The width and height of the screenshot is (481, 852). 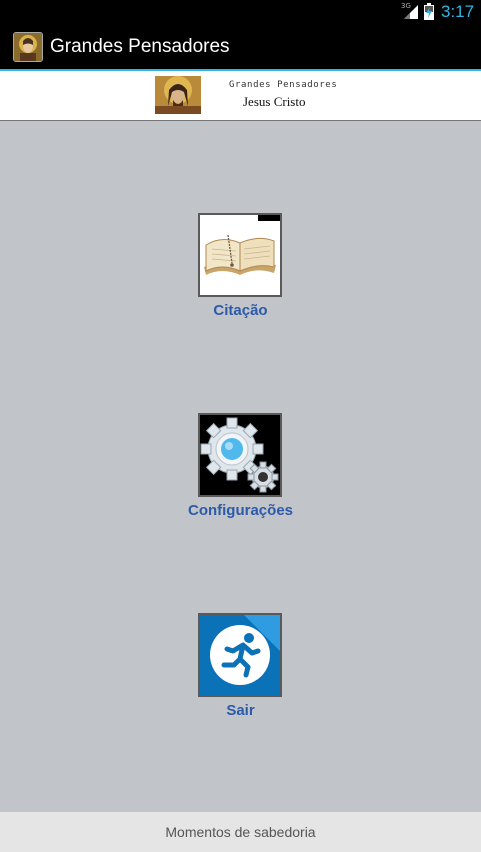 I want to click on footer: Momentos de sabedoria, so click(x=240, y=832).